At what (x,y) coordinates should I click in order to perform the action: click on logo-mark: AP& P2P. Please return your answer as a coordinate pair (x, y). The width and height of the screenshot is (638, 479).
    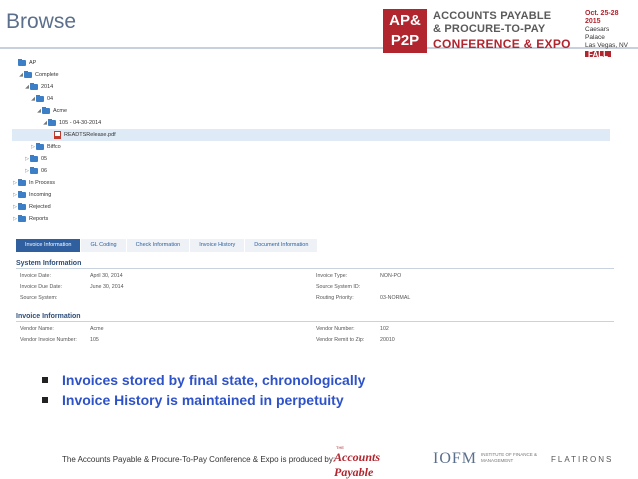
    Looking at the image, I should click on (405, 31).